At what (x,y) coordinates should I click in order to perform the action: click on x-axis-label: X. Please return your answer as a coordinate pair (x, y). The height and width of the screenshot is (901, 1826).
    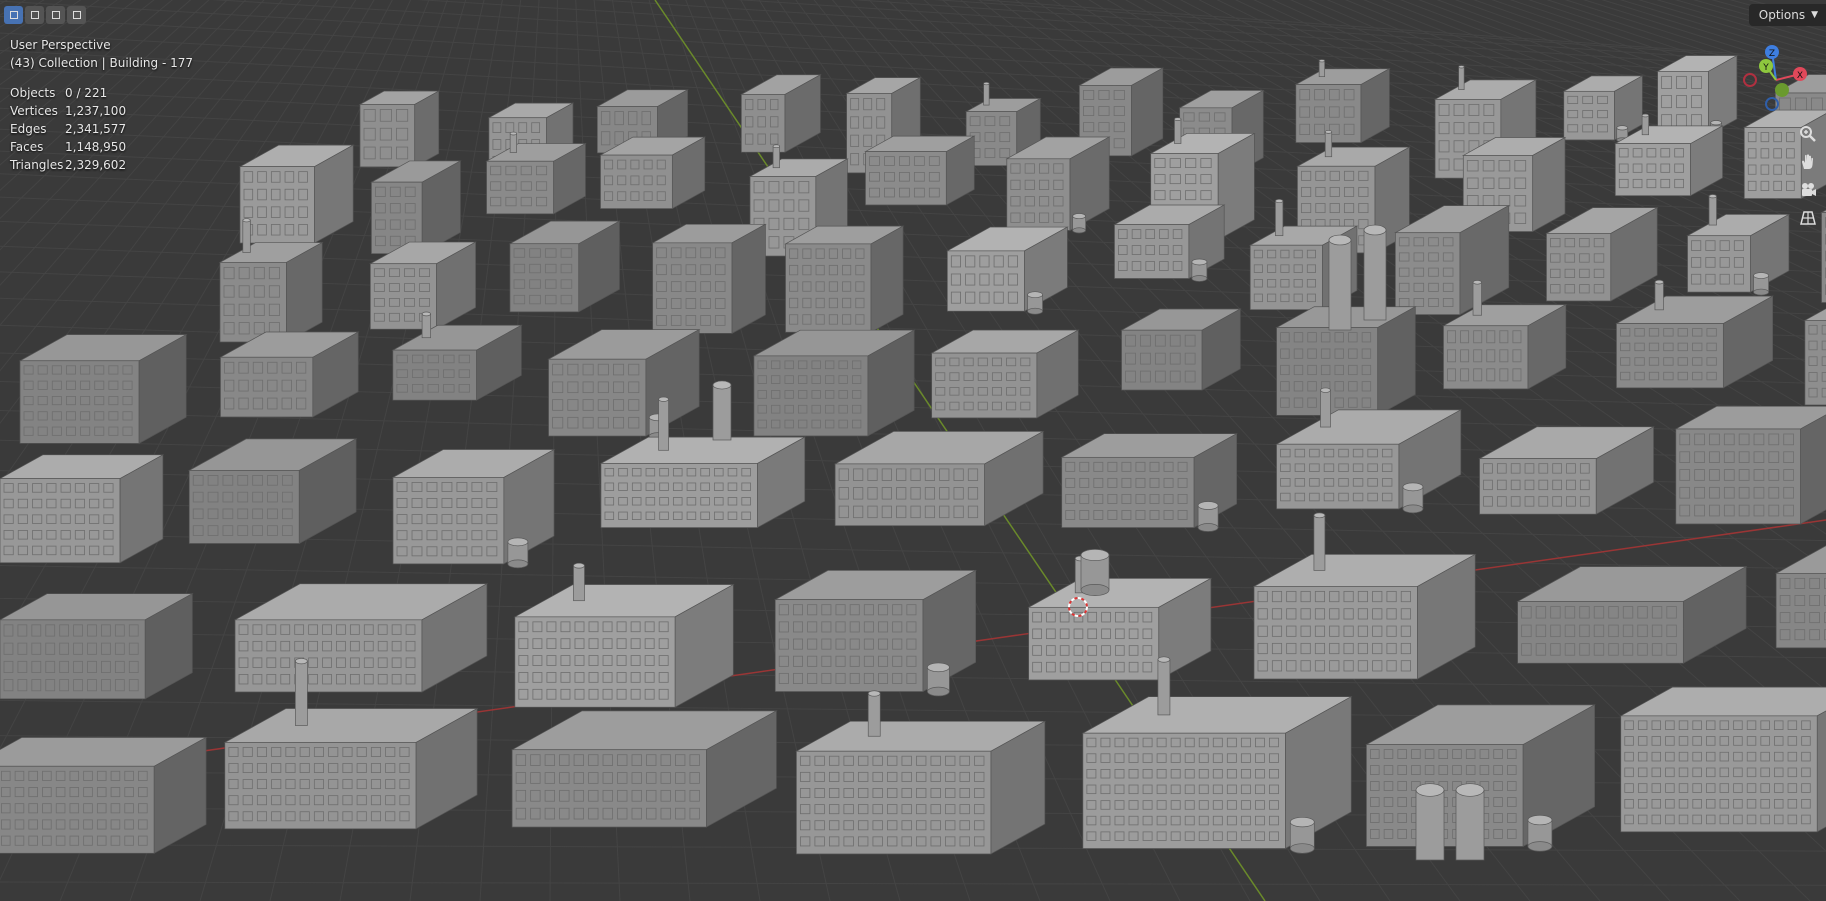
    Looking at the image, I should click on (1800, 76).